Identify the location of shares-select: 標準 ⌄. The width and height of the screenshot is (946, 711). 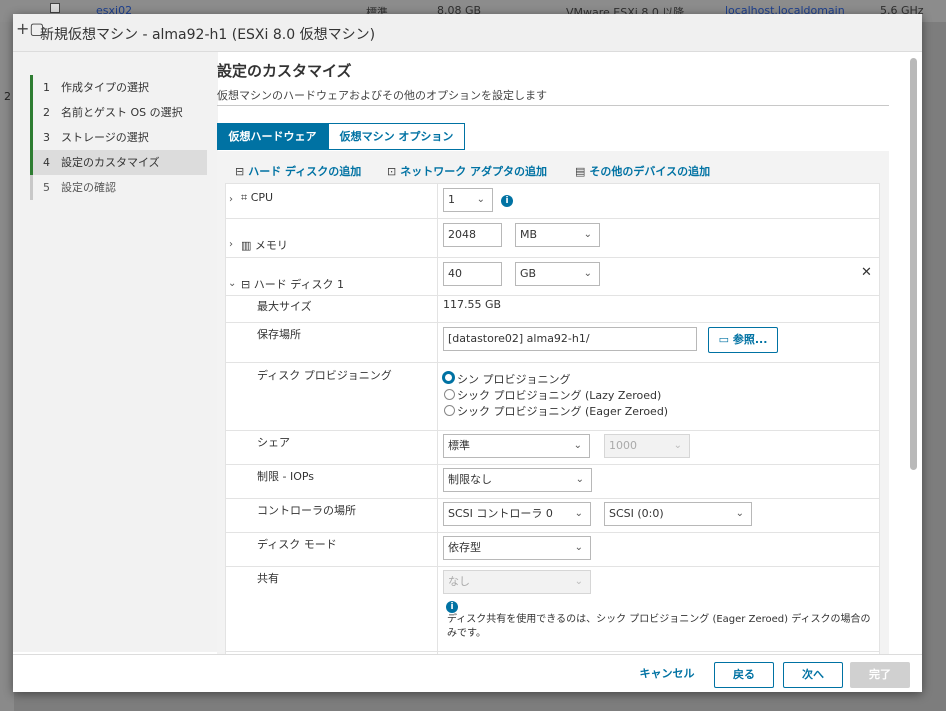
(516, 446).